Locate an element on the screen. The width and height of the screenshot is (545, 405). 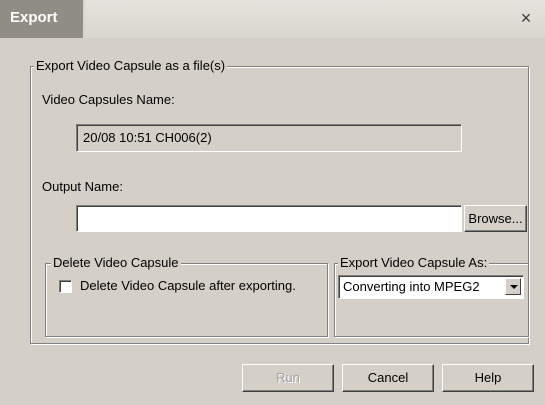
export-group-legend: Export Video Capsule as a file(s) is located at coordinates (131, 65).